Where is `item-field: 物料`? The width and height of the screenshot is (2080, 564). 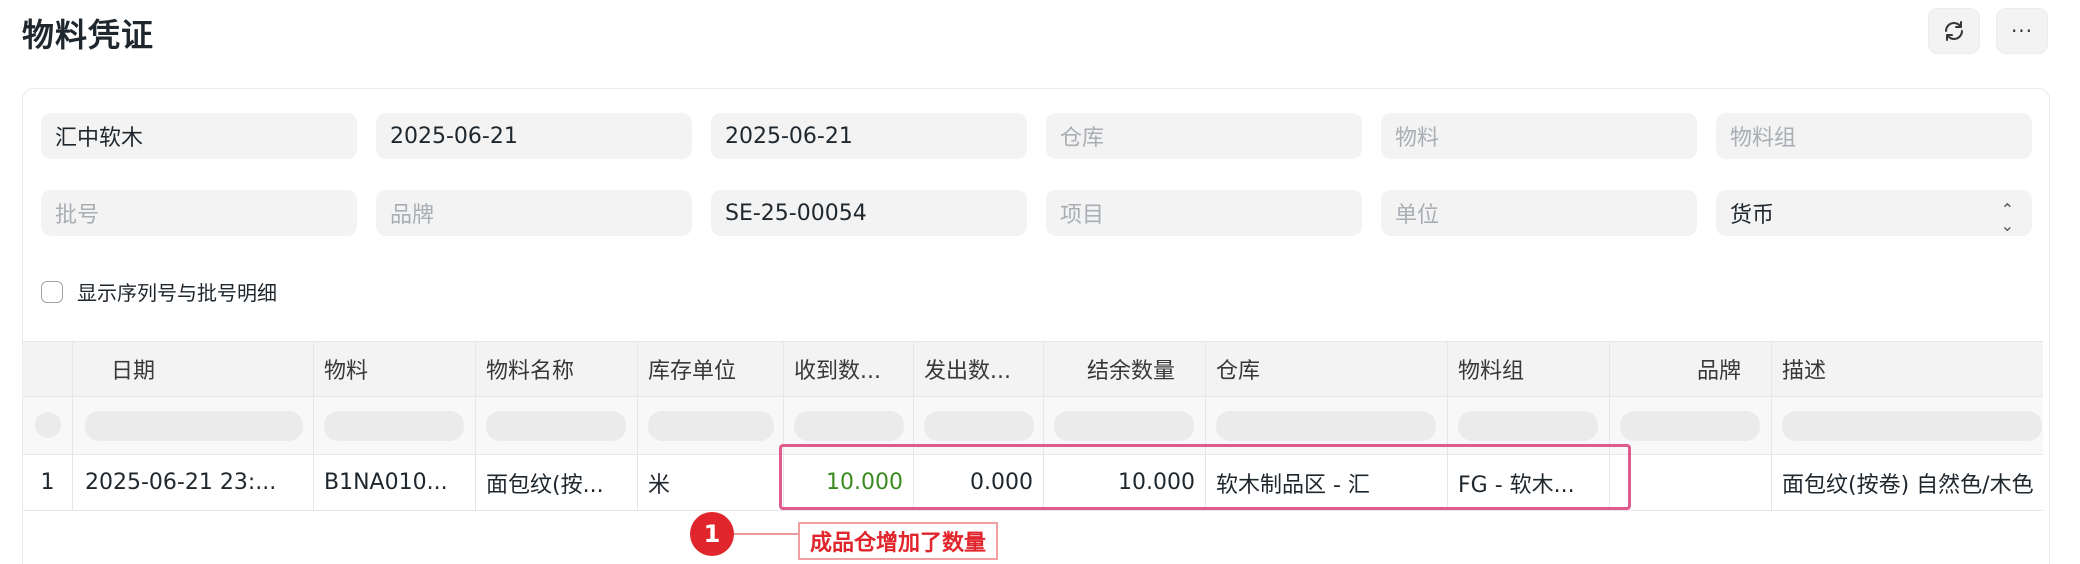 item-field: 物料 is located at coordinates (1539, 136).